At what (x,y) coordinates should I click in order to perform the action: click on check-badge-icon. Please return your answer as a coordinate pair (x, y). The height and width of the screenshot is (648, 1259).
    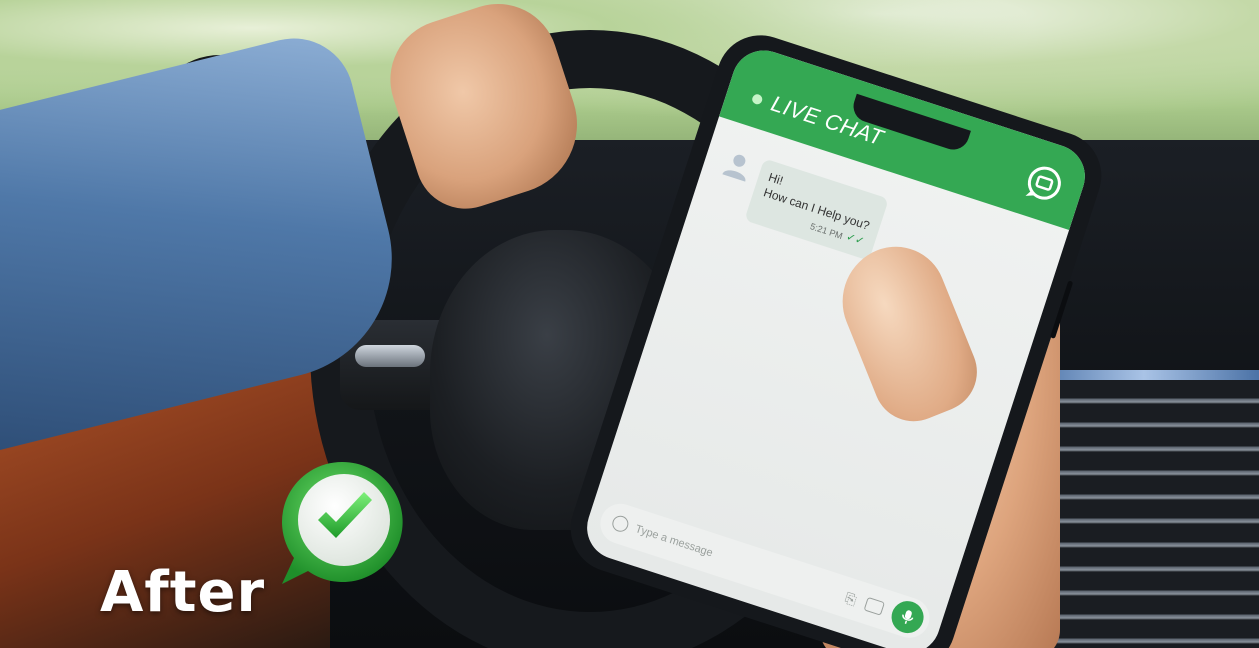
    Looking at the image, I should click on (342, 522).